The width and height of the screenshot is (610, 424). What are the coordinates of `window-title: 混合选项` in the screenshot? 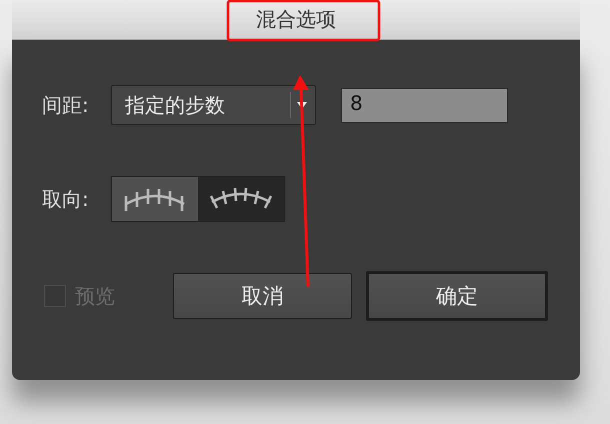 It's located at (296, 19).